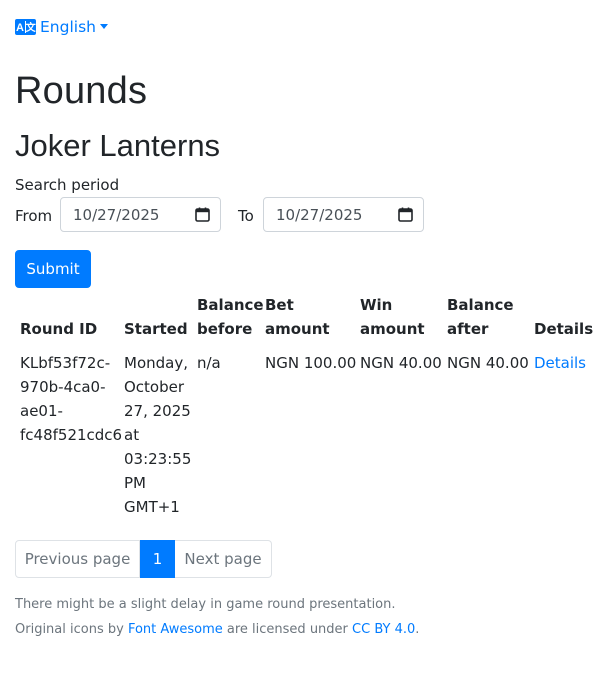 The width and height of the screenshot is (594, 692). I want to click on header-win-line2: amount, so click(392, 329).